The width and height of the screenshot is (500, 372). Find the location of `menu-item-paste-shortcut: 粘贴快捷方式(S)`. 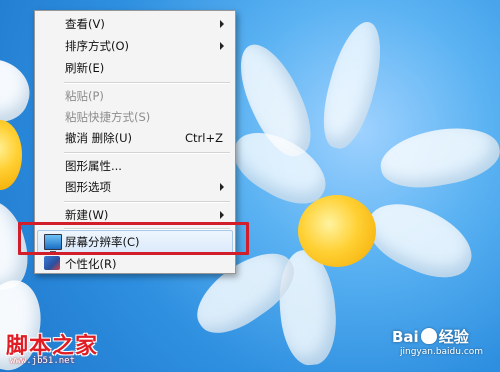

menu-item-paste-shortcut: 粘贴快捷方式(S) is located at coordinates (135, 117).